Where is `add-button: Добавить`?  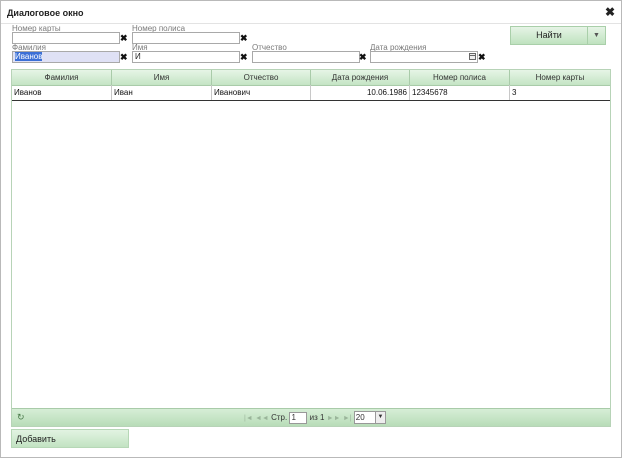
add-button: Добавить is located at coordinates (70, 438).